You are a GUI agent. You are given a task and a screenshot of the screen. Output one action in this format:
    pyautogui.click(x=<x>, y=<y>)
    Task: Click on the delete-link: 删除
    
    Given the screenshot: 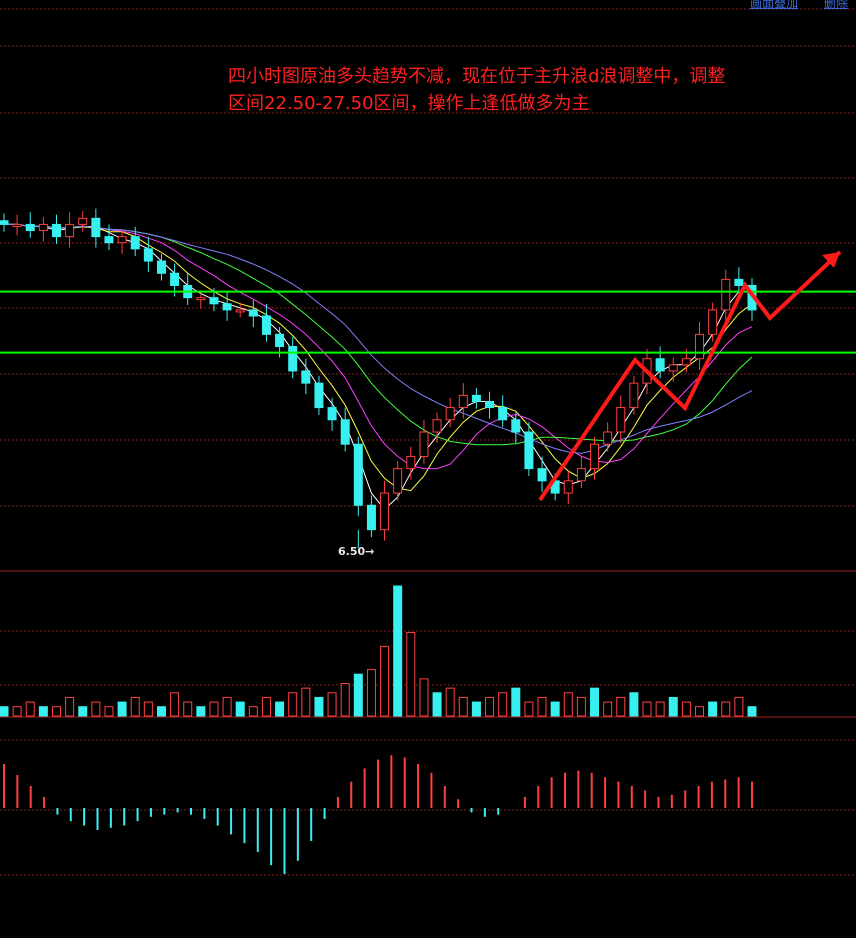 What is the action you would take?
    pyautogui.click(x=836, y=5)
    